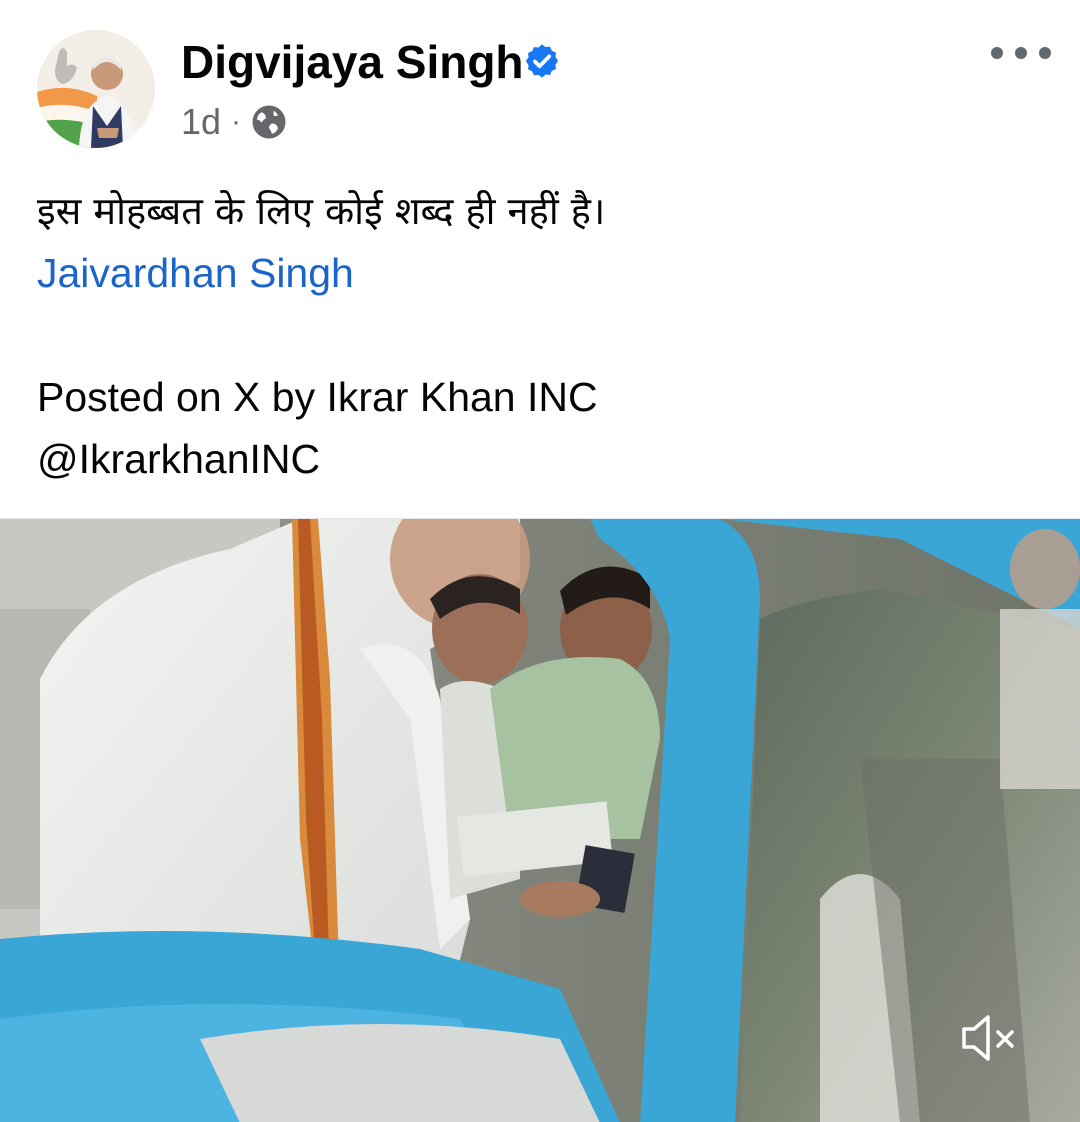 The width and height of the screenshot is (1080, 1122). I want to click on author-avatar, so click(96, 89).